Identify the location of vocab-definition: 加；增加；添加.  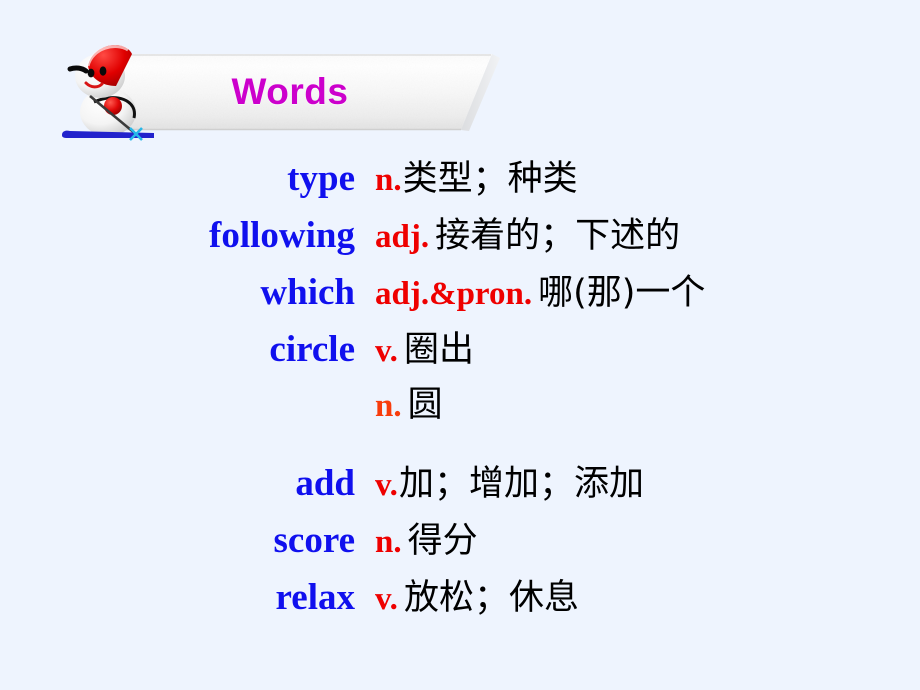
(521, 484).